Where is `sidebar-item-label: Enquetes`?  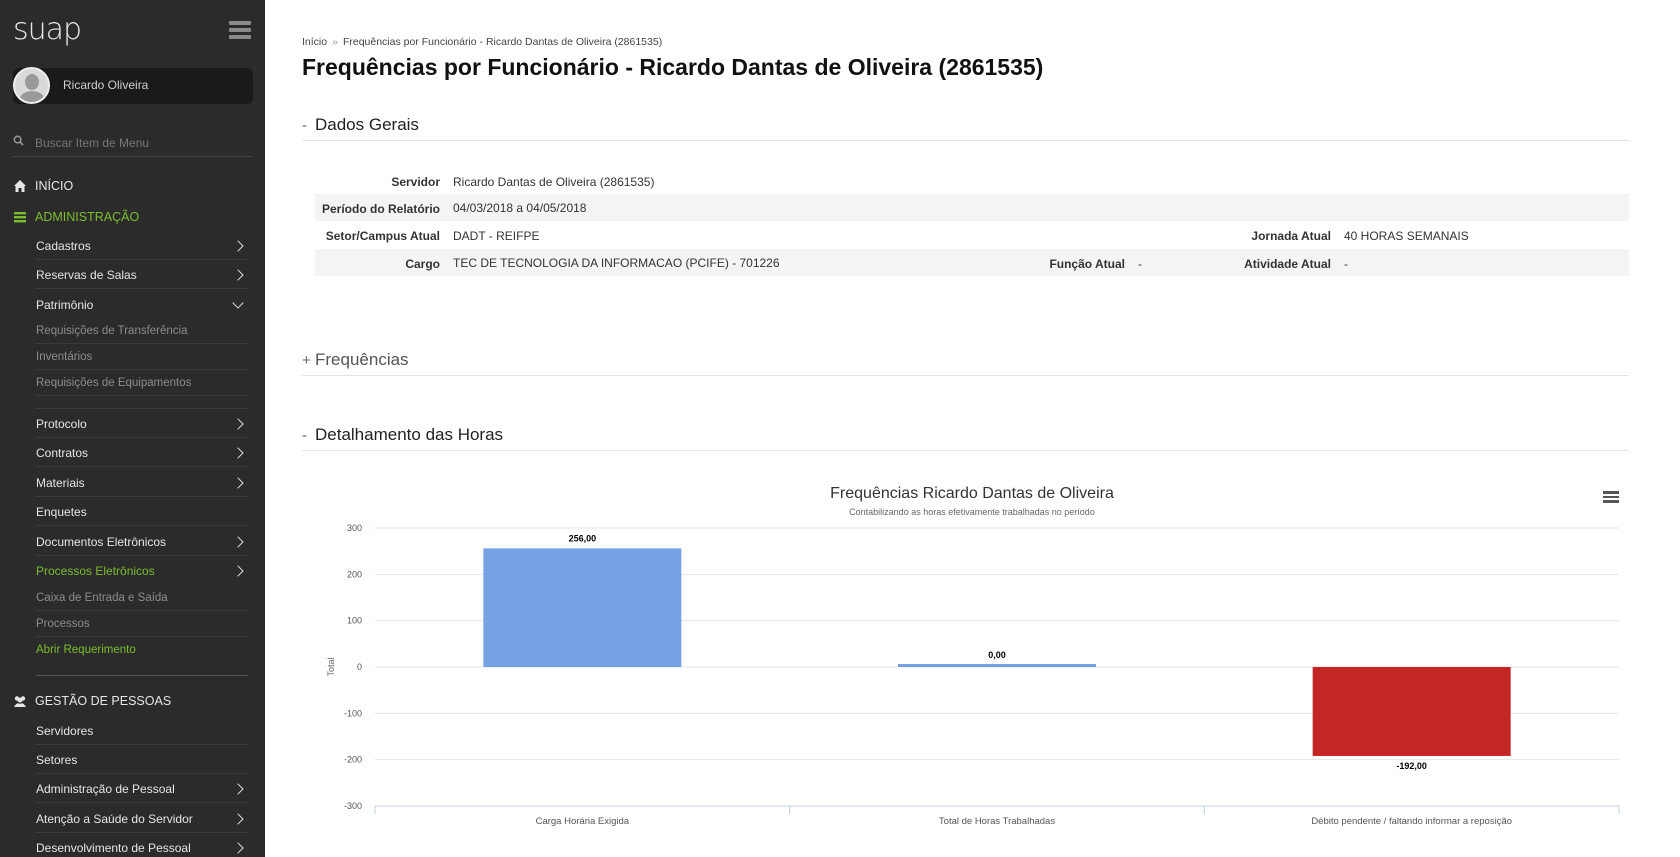 sidebar-item-label: Enquetes is located at coordinates (61, 511).